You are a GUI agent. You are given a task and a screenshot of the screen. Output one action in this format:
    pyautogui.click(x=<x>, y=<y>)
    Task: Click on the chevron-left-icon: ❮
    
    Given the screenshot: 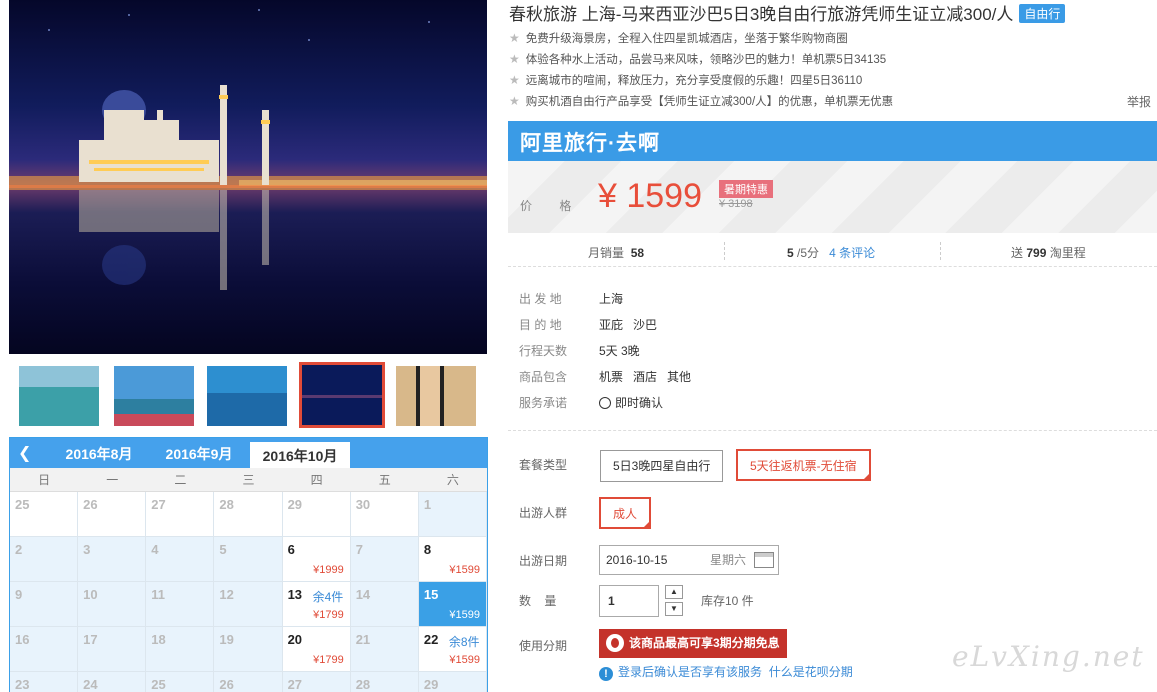 What is the action you would take?
    pyautogui.click(x=24, y=453)
    